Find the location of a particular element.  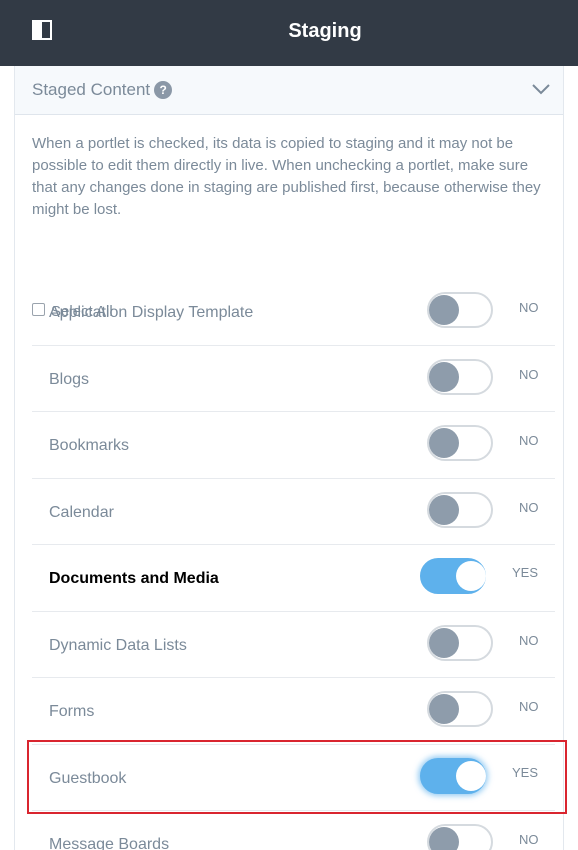

portlet-label: Dynamic Data Lists is located at coordinates (118, 645).